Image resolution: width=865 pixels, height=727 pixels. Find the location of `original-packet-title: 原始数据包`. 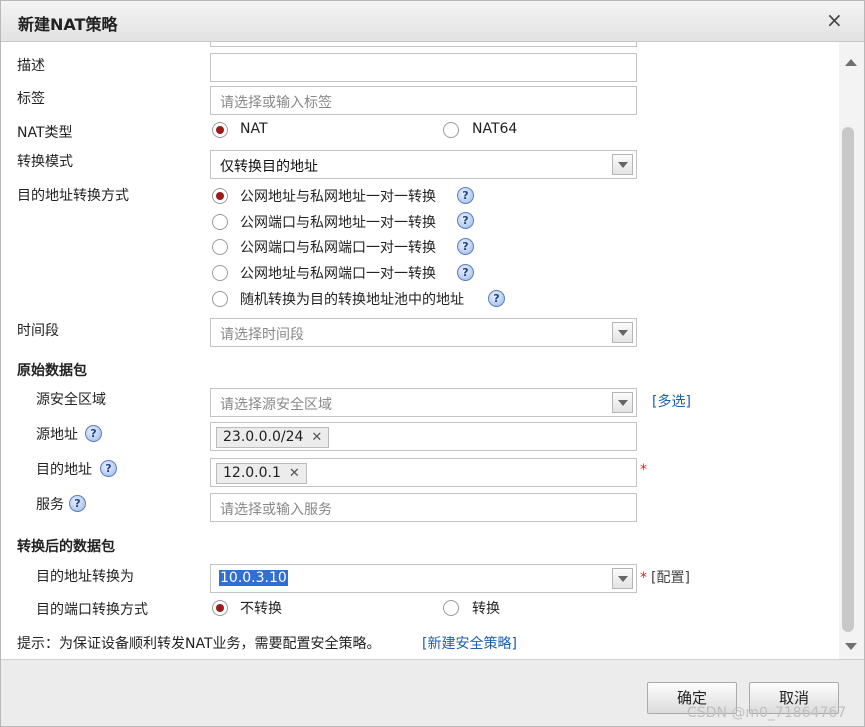

original-packet-title: 原始数据包 is located at coordinates (52, 371).